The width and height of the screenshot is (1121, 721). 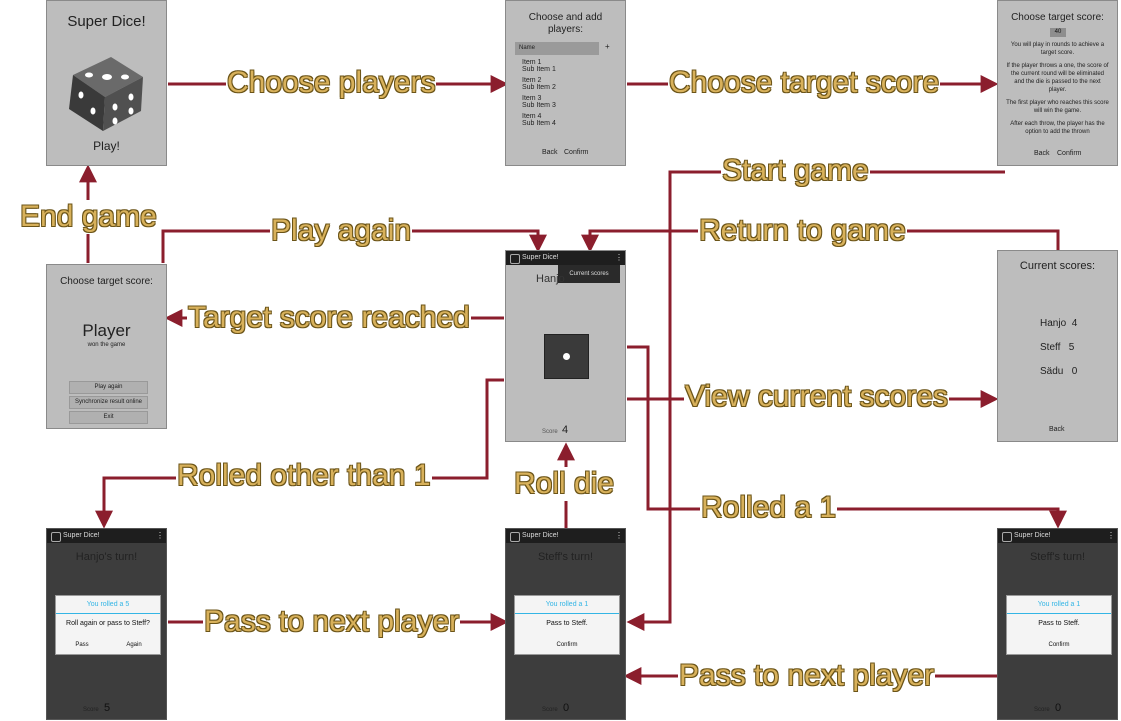 I want to click on score-value: 4, so click(x=565, y=430).